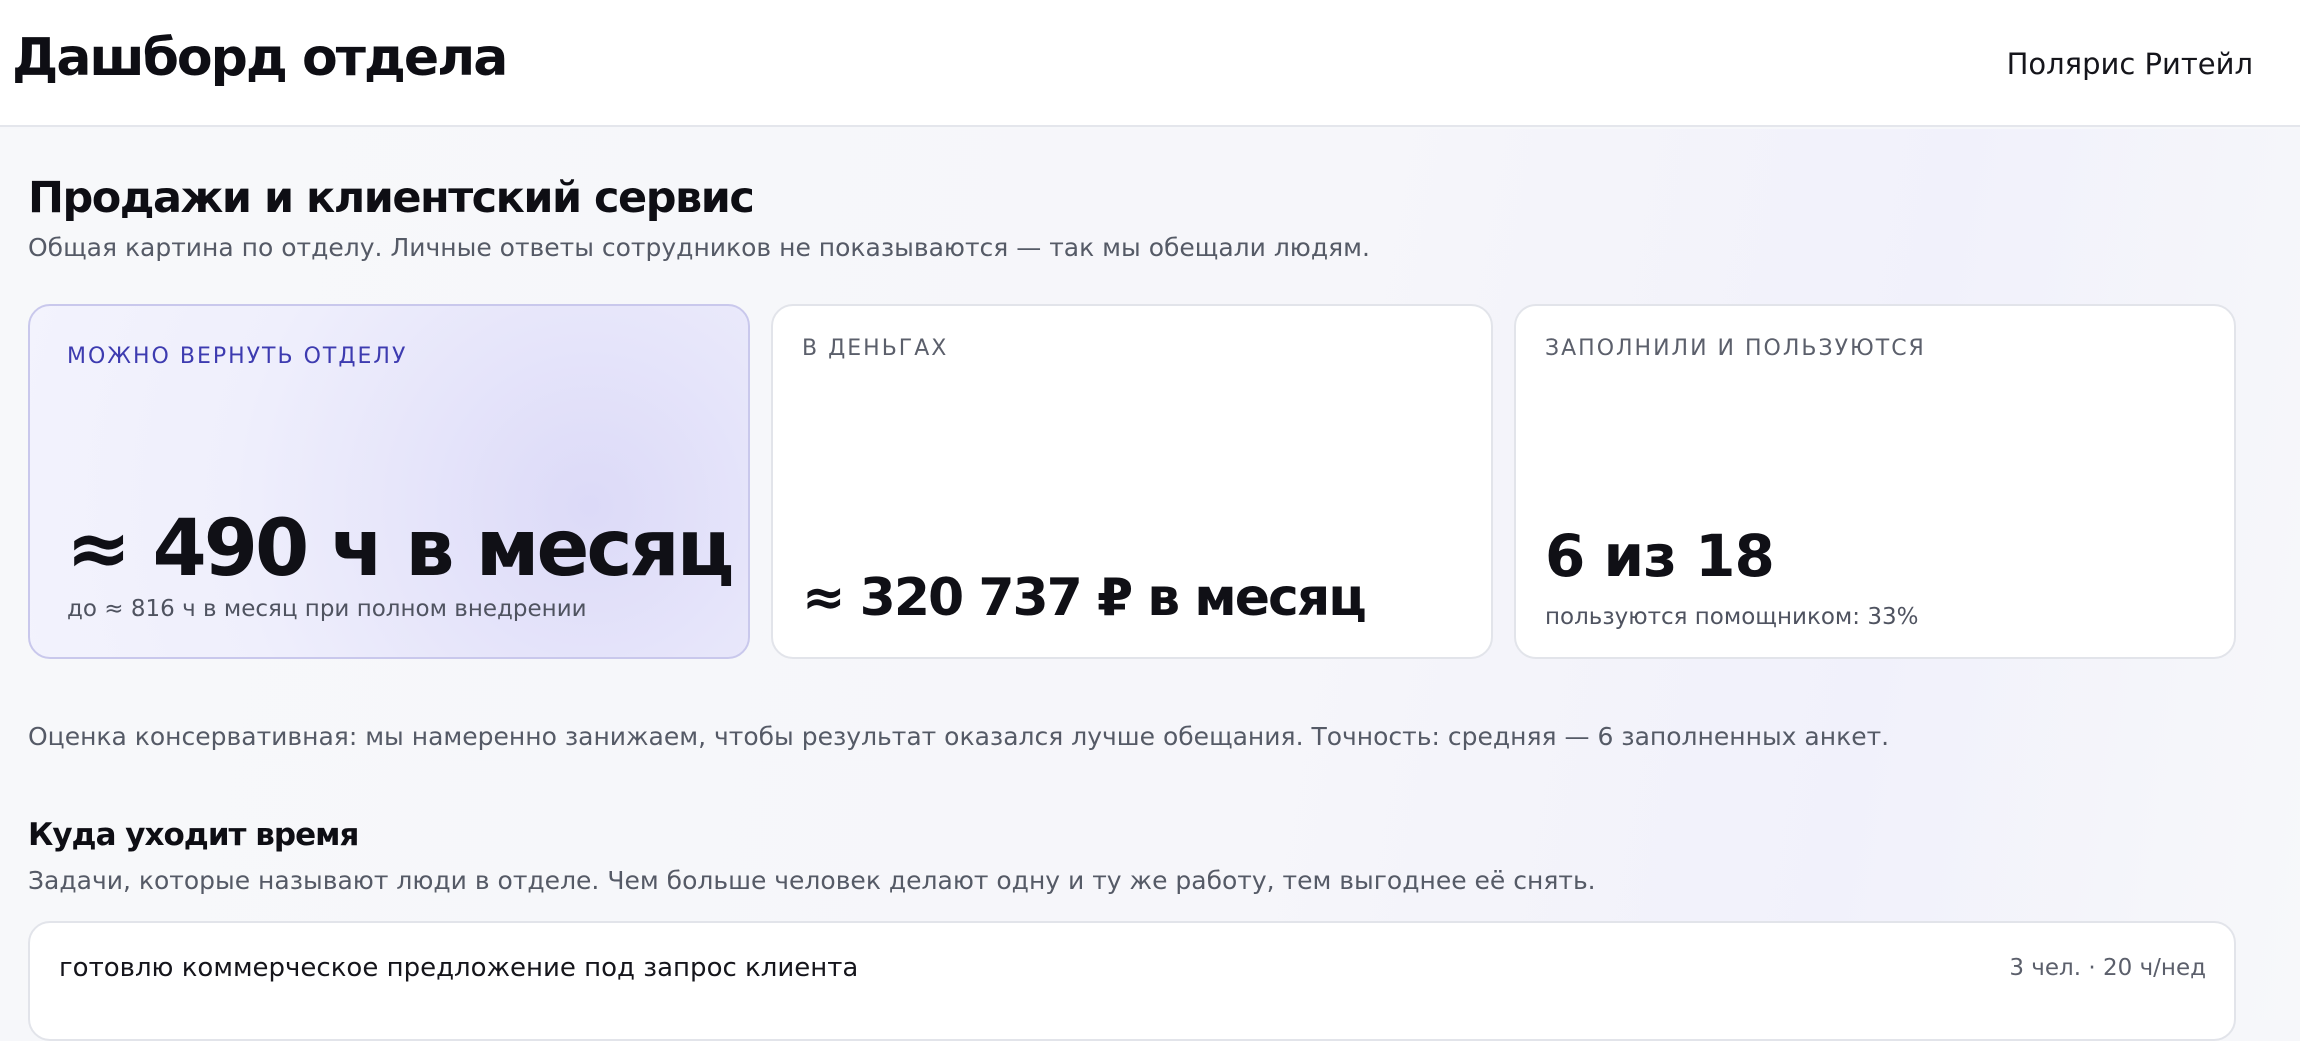 Image resolution: width=2300 pixels, height=1041 pixels. I want to click on time-section-title: Куда уходит время, so click(193, 835).